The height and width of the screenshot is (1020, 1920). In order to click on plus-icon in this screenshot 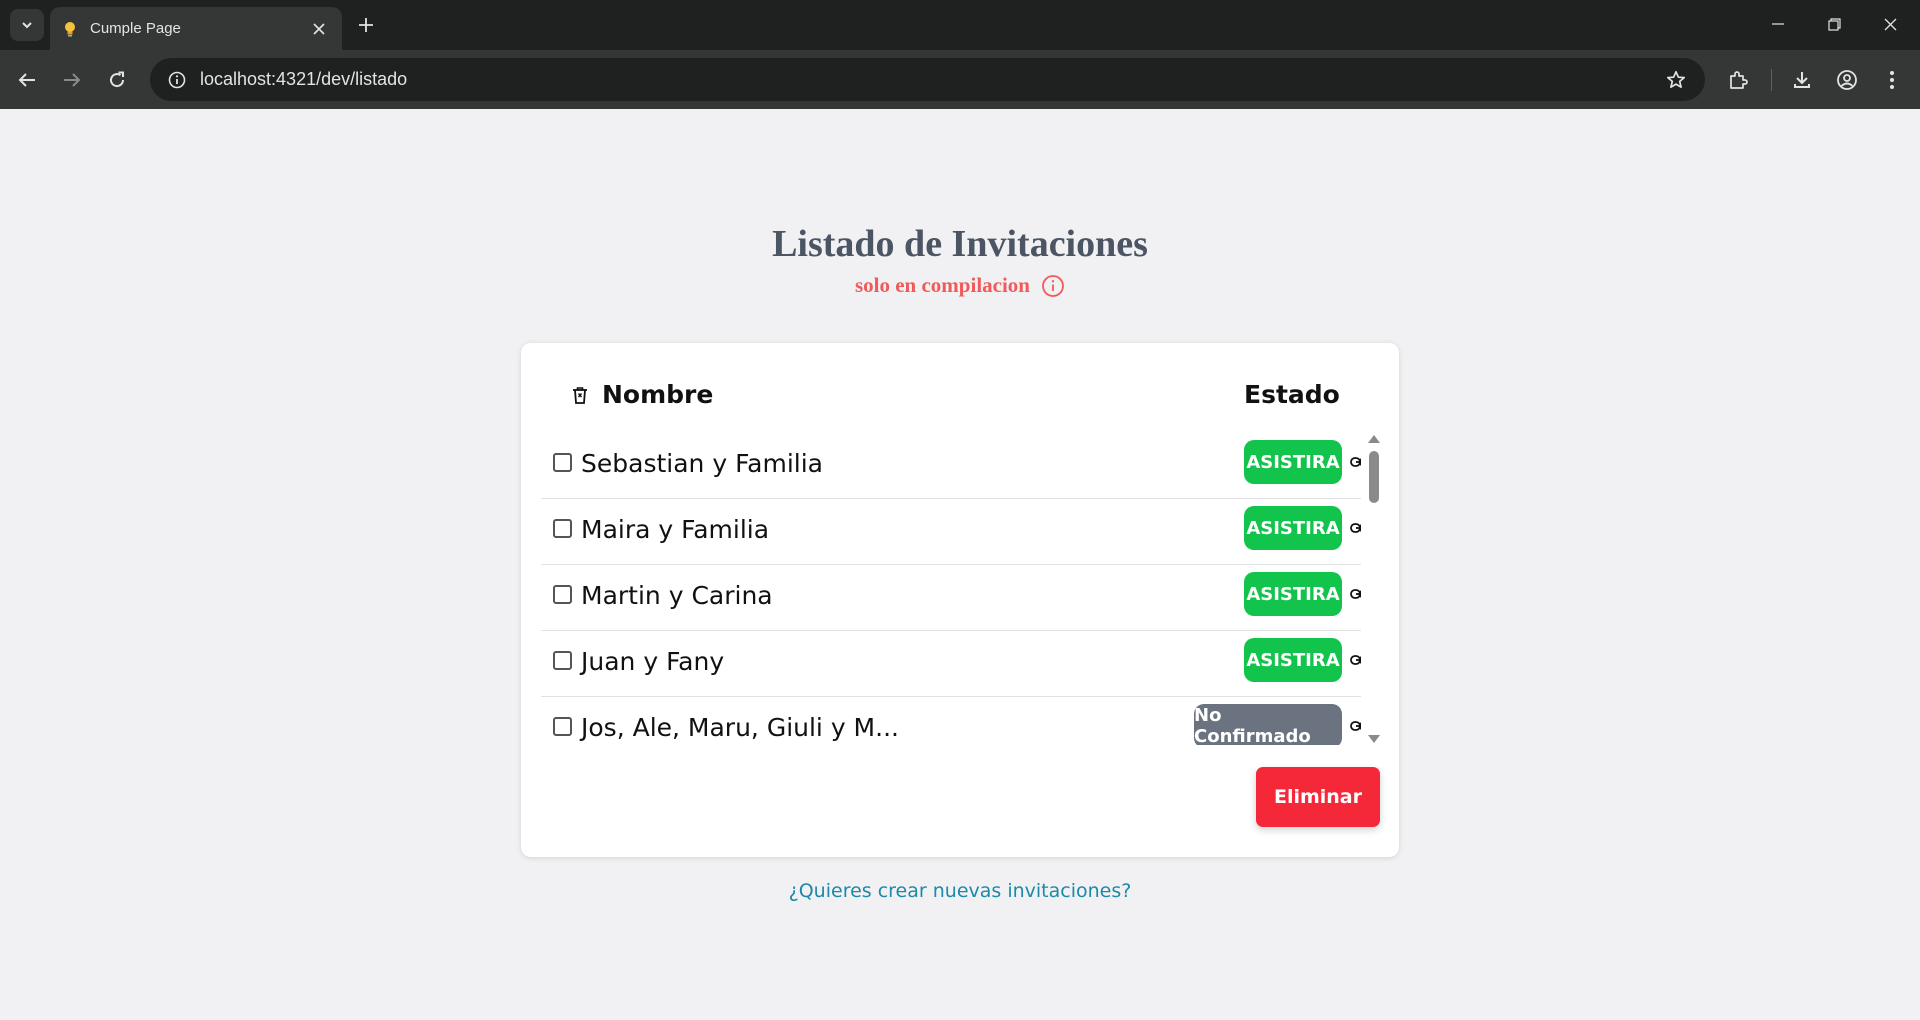, I will do `click(366, 25)`.